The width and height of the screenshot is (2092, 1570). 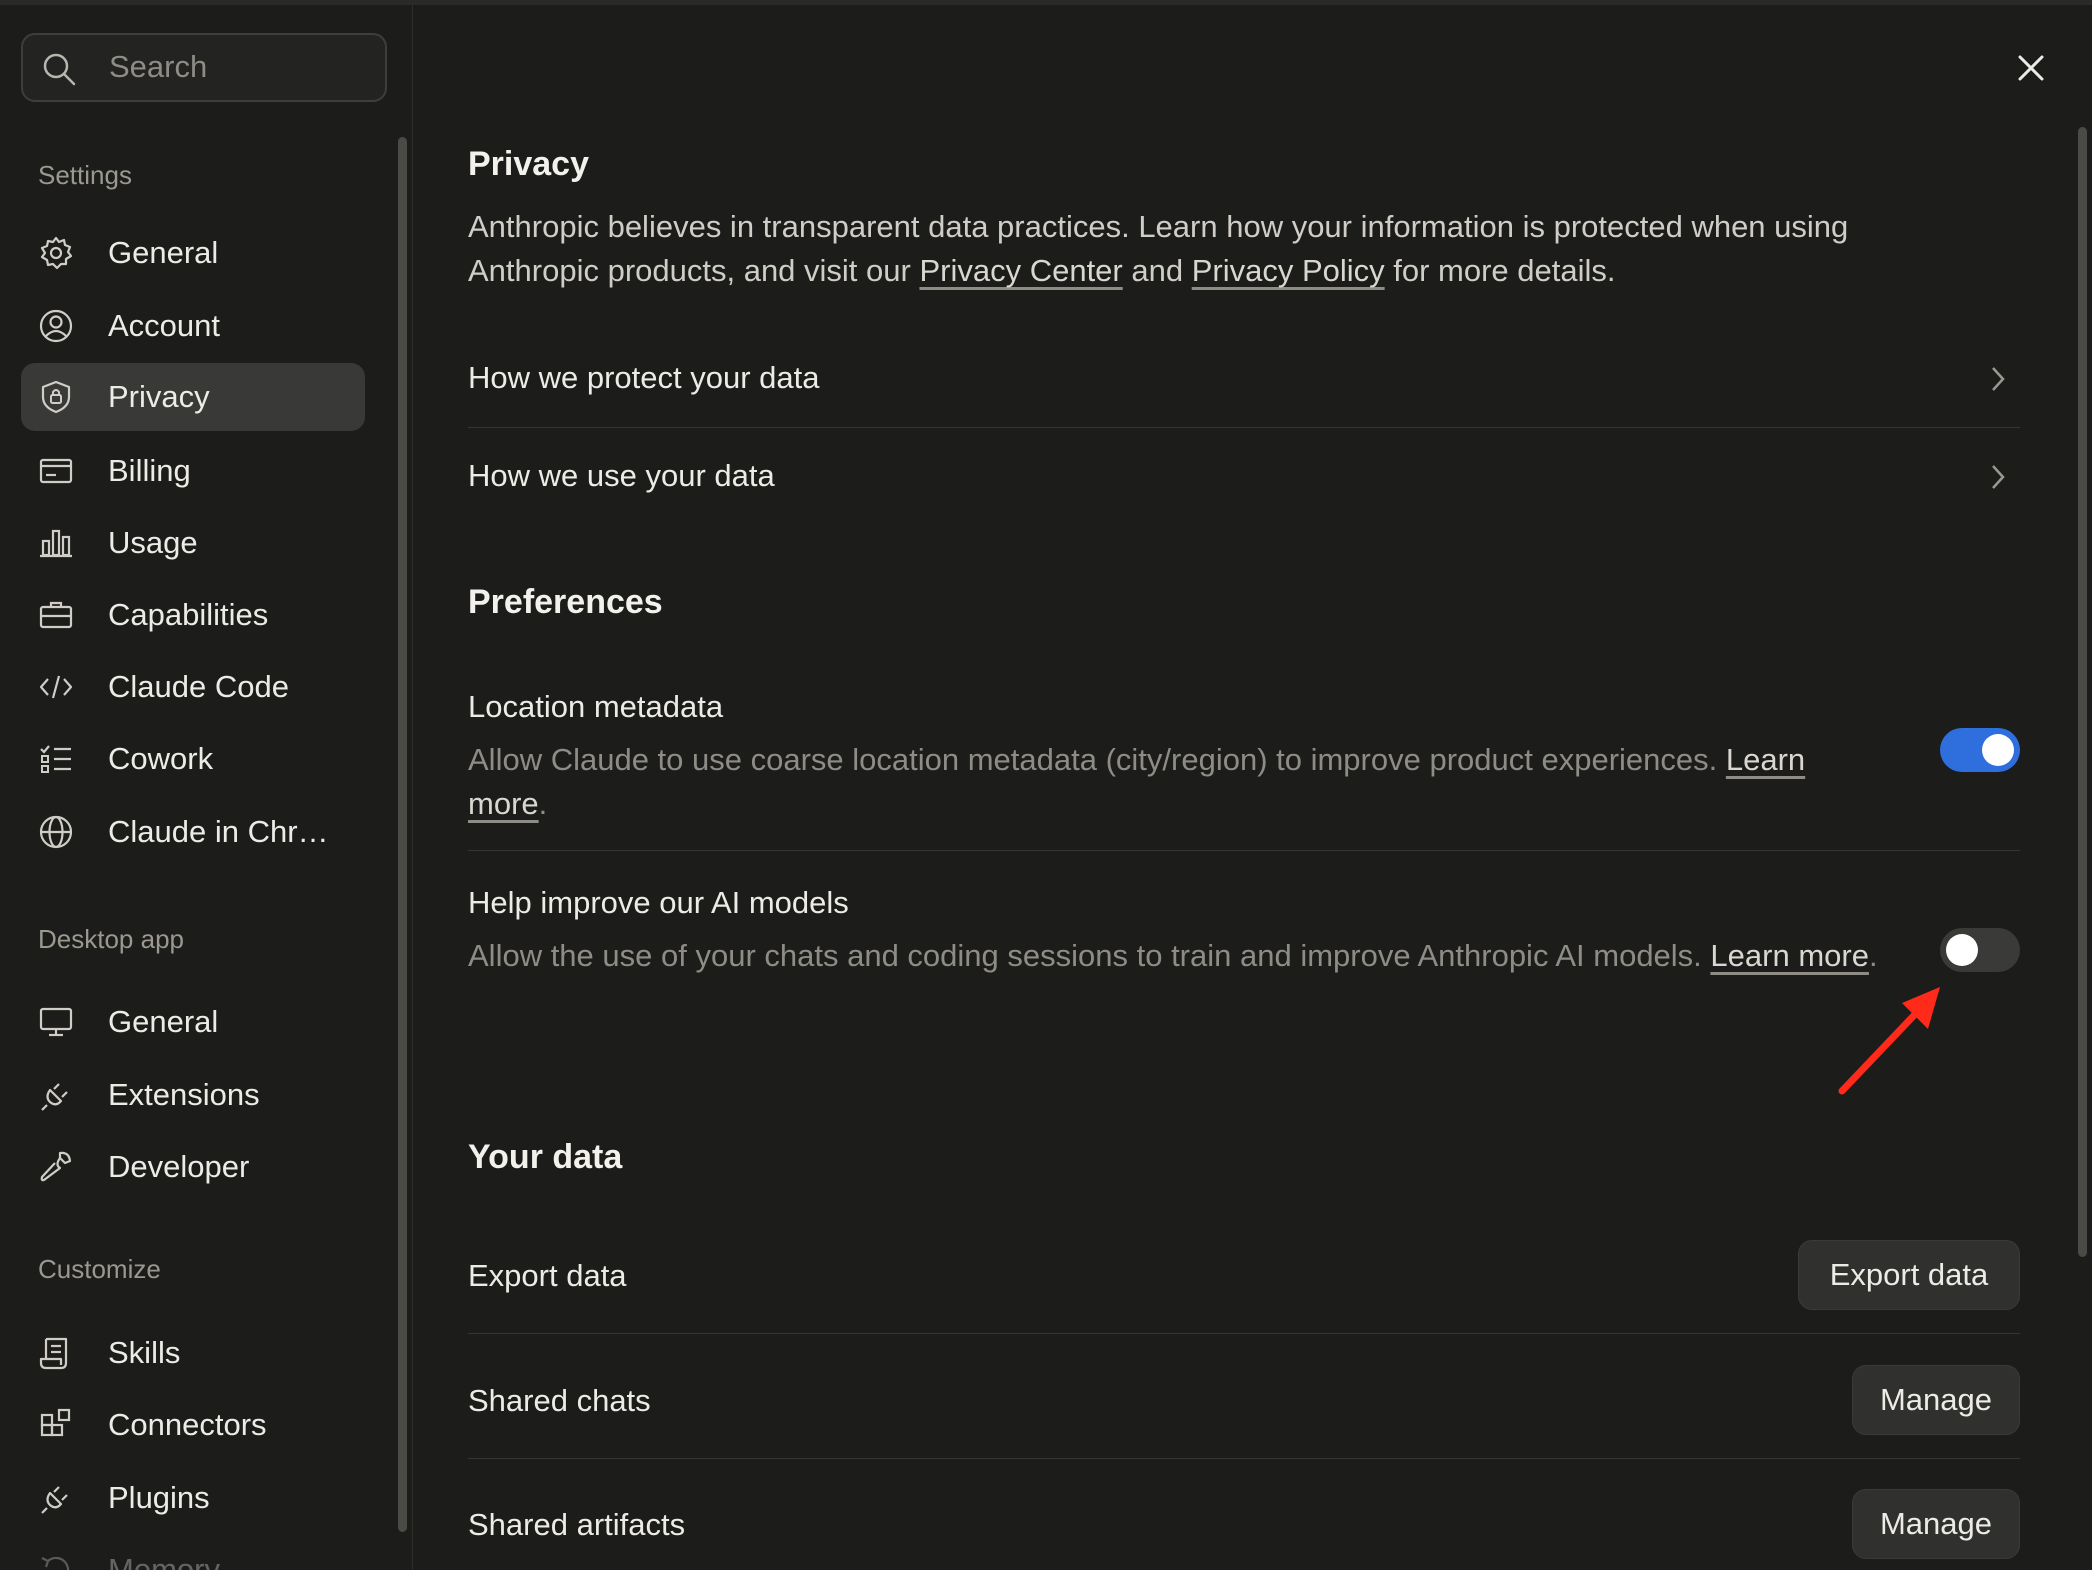 I want to click on intro-text: and, so click(x=1157, y=270).